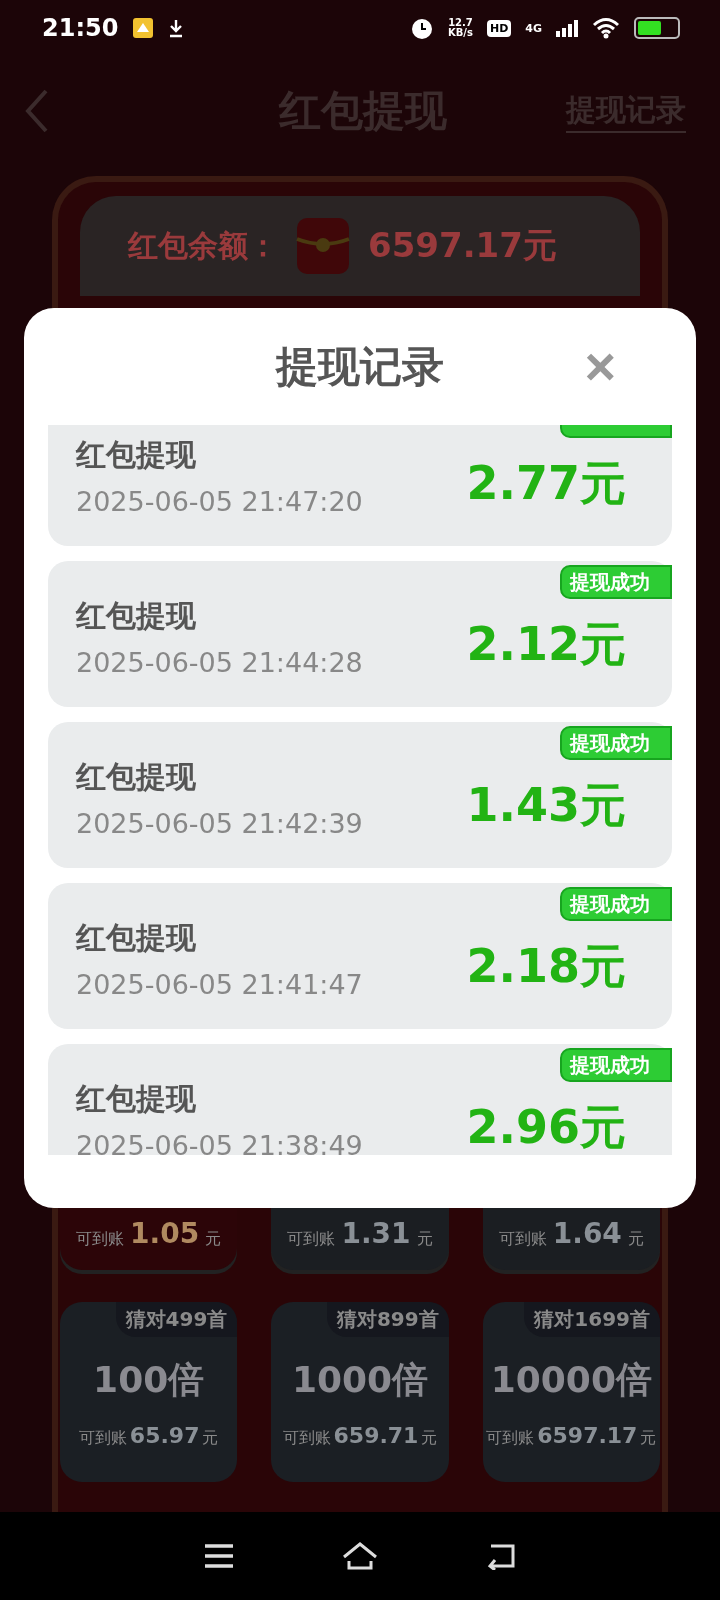 Image resolution: width=720 pixels, height=1600 pixels. What do you see at coordinates (571, 1380) in the screenshot?
I see `multiplier-value: 10000倍` at bounding box center [571, 1380].